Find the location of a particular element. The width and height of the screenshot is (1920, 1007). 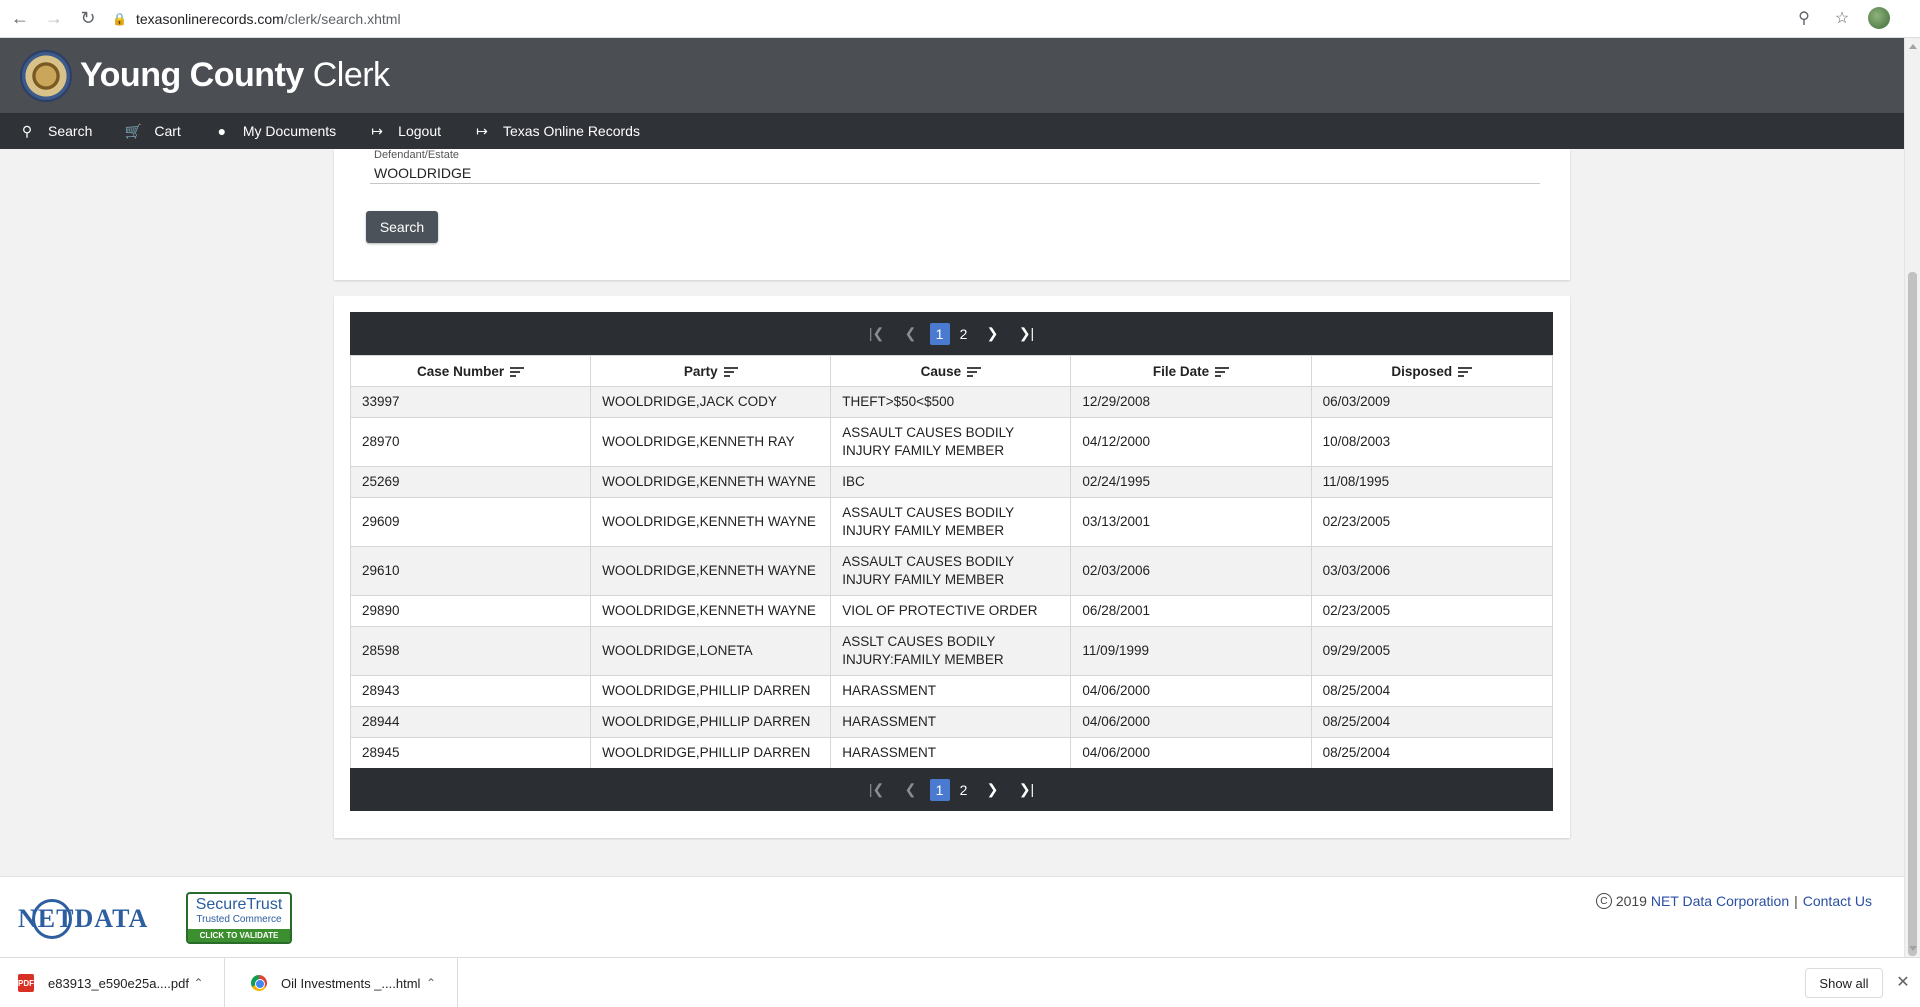

lock-icon: 🔒 is located at coordinates (119, 19).